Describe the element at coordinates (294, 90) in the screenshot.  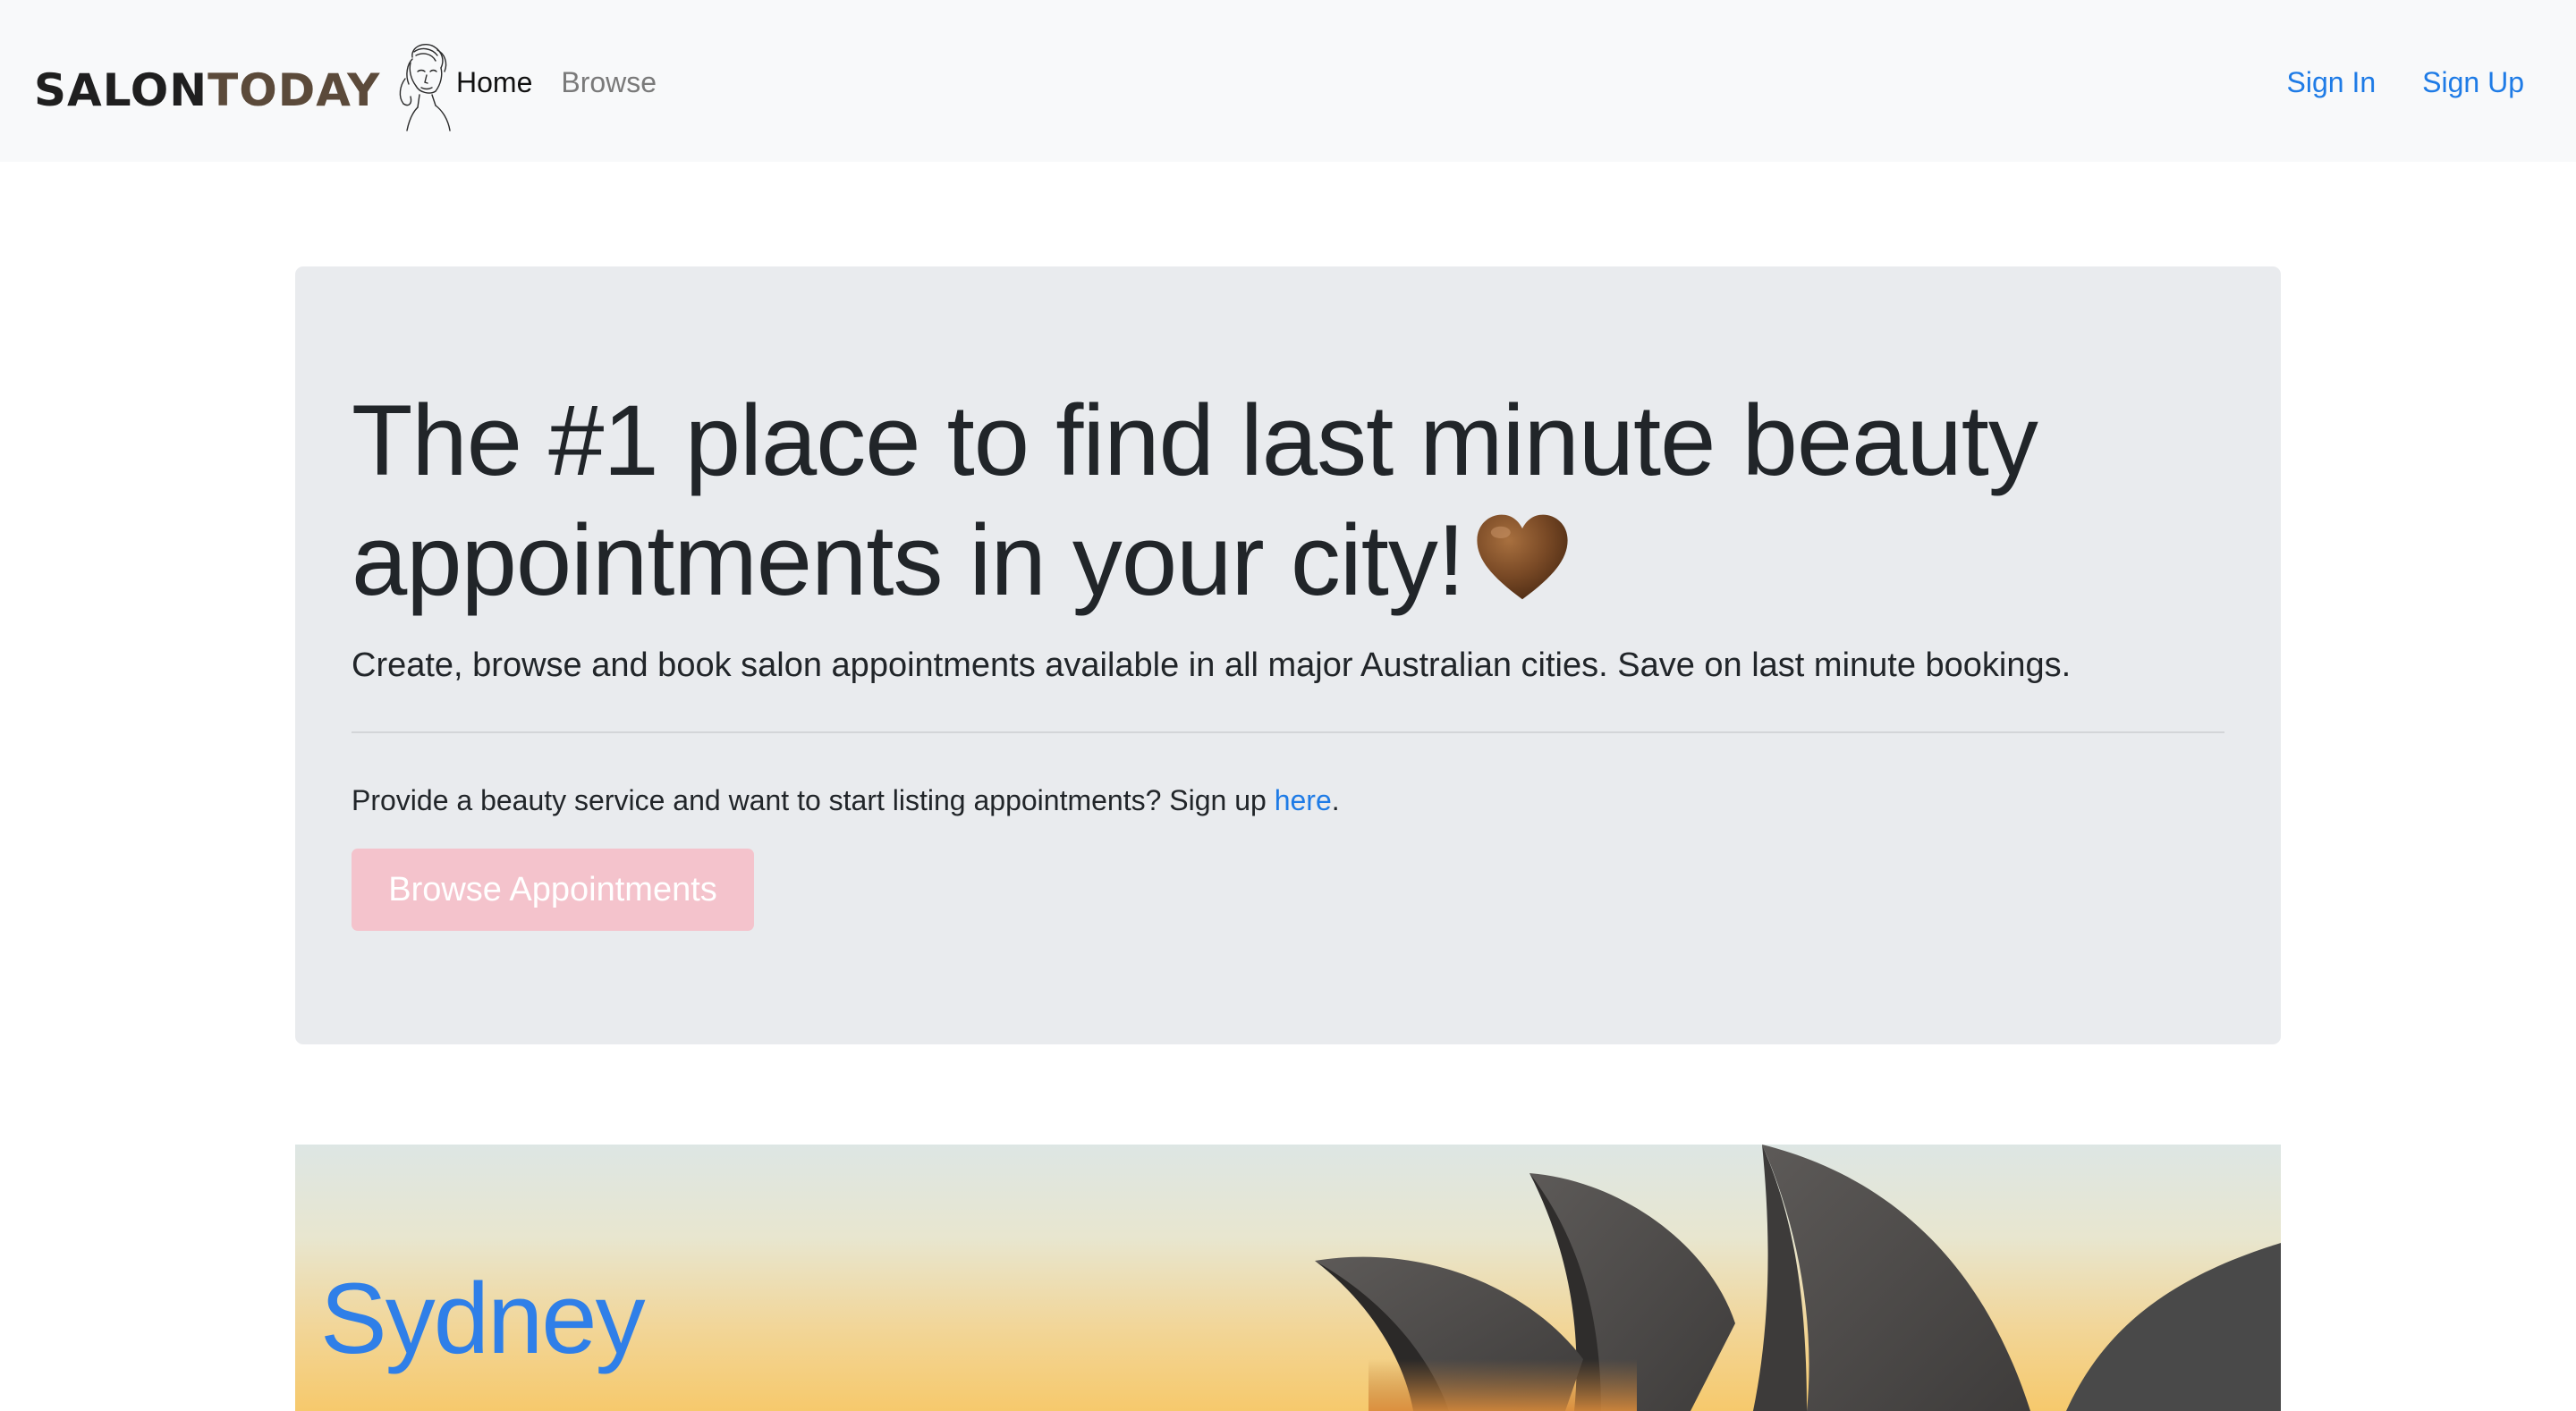
I see `brand-wordmark-today: TODAY` at that location.